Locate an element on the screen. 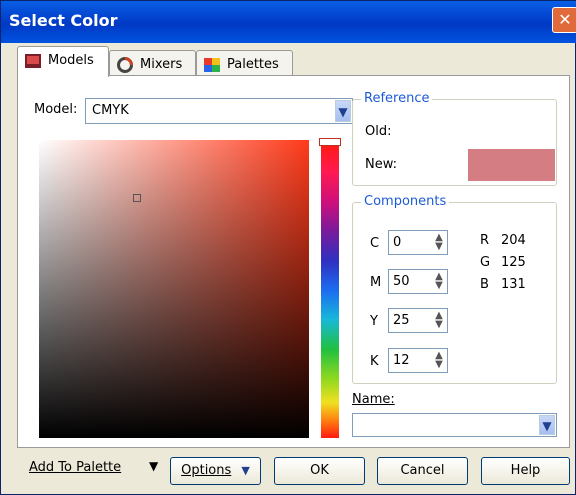 The image size is (576, 495). models-icon is located at coordinates (33, 61).